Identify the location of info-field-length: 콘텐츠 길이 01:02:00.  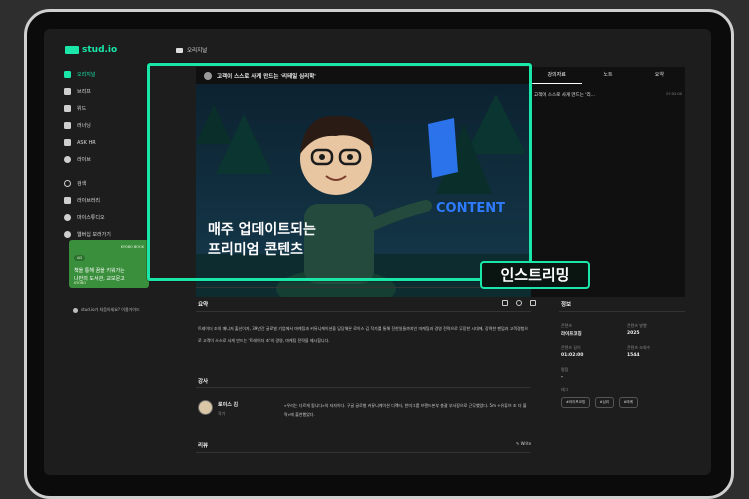
(591, 351).